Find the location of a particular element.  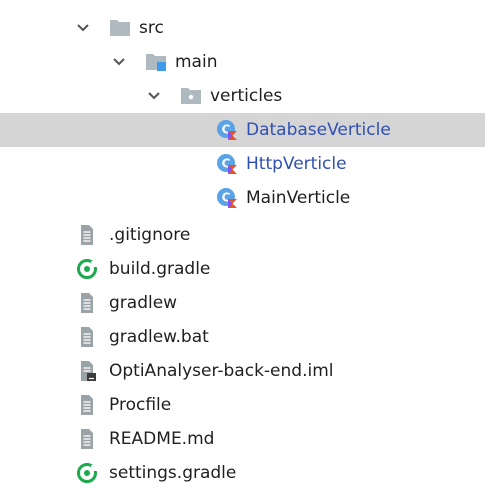

package-folder-icon is located at coordinates (191, 96).